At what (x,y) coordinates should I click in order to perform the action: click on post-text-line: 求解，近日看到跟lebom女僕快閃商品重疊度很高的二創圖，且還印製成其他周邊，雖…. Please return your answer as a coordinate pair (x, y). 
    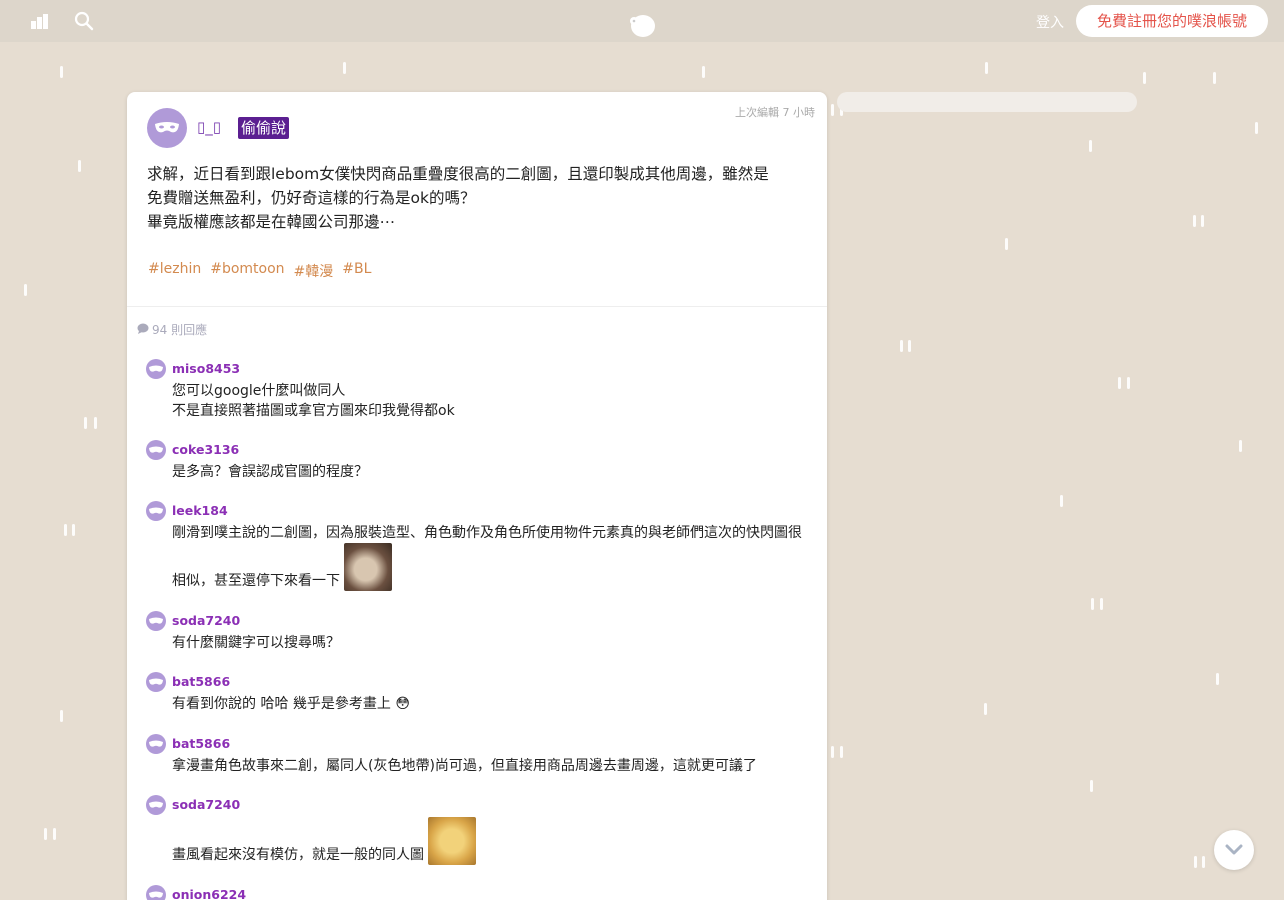
    Looking at the image, I should click on (458, 174).